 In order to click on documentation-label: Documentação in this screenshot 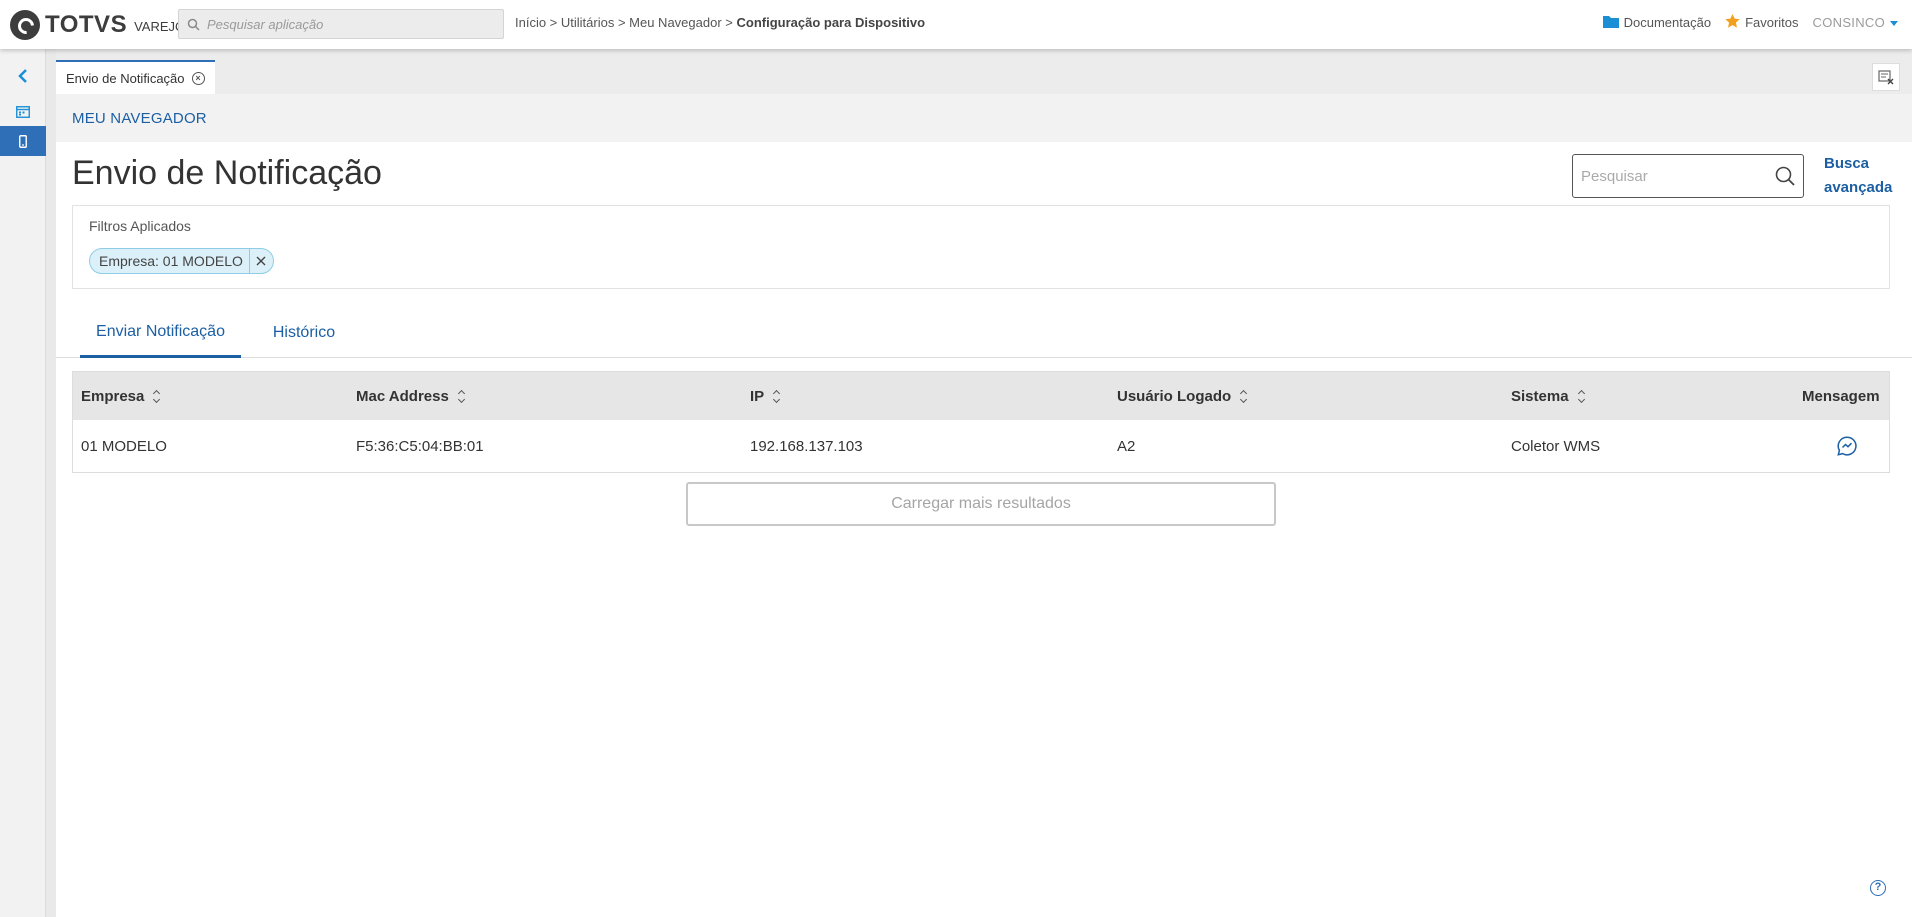, I will do `click(1667, 22)`.